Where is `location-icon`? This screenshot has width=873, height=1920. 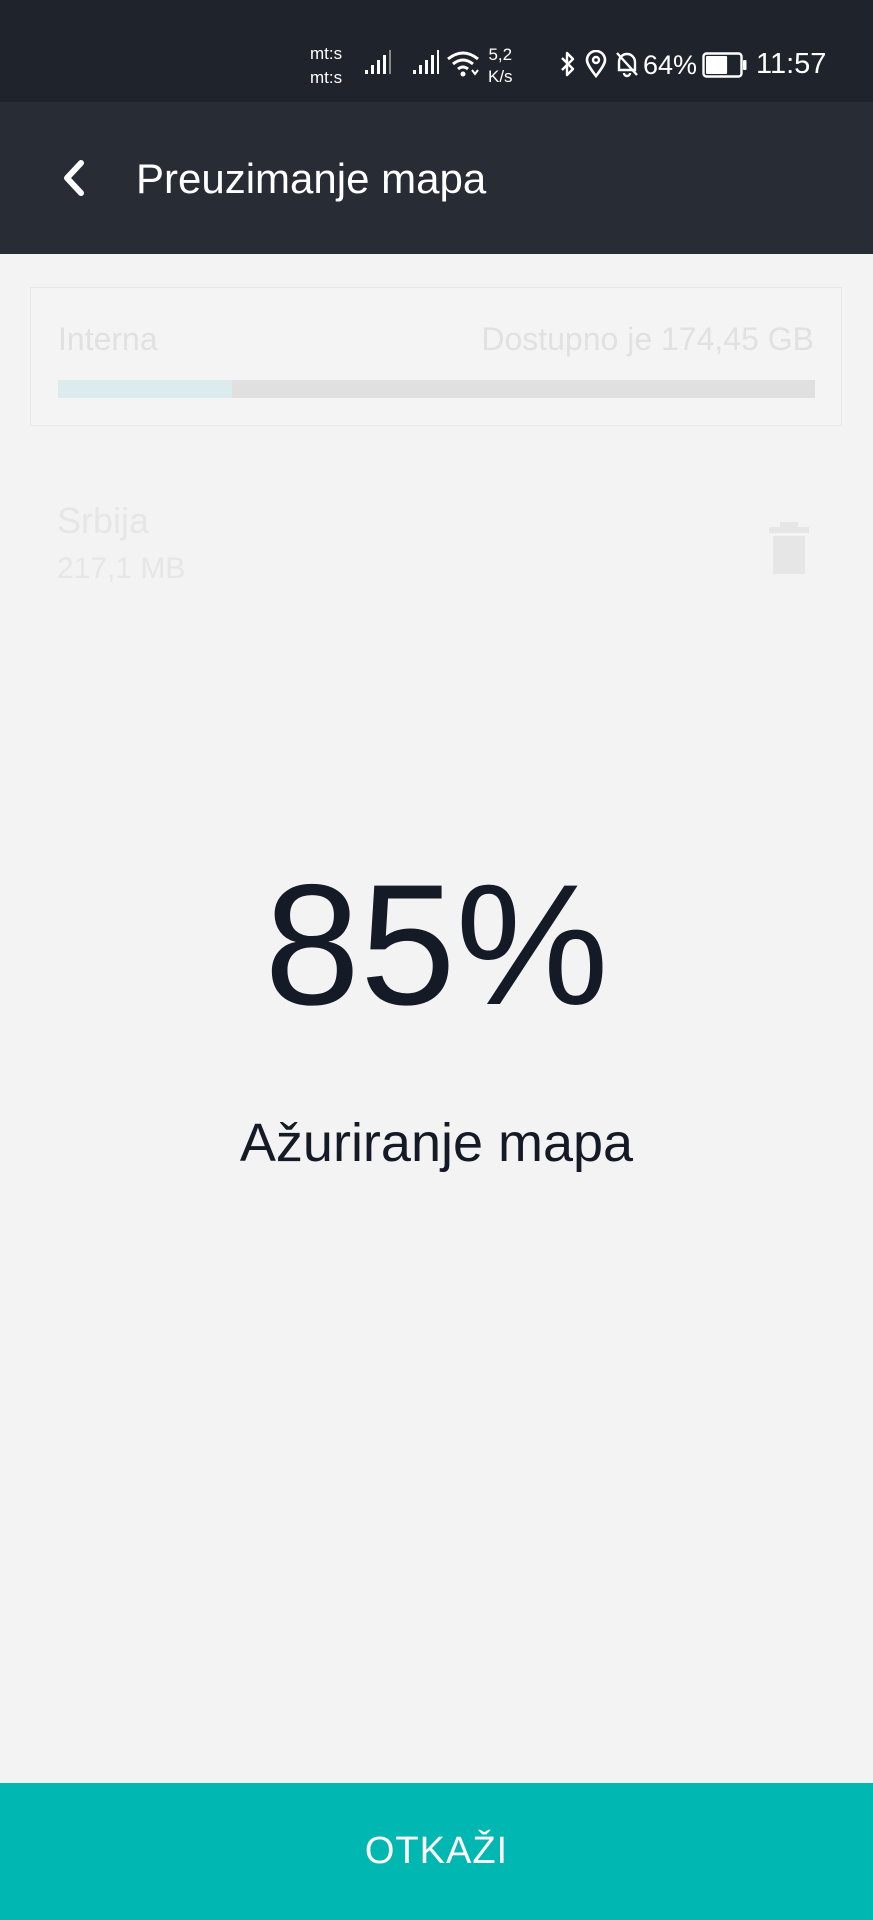 location-icon is located at coordinates (596, 64).